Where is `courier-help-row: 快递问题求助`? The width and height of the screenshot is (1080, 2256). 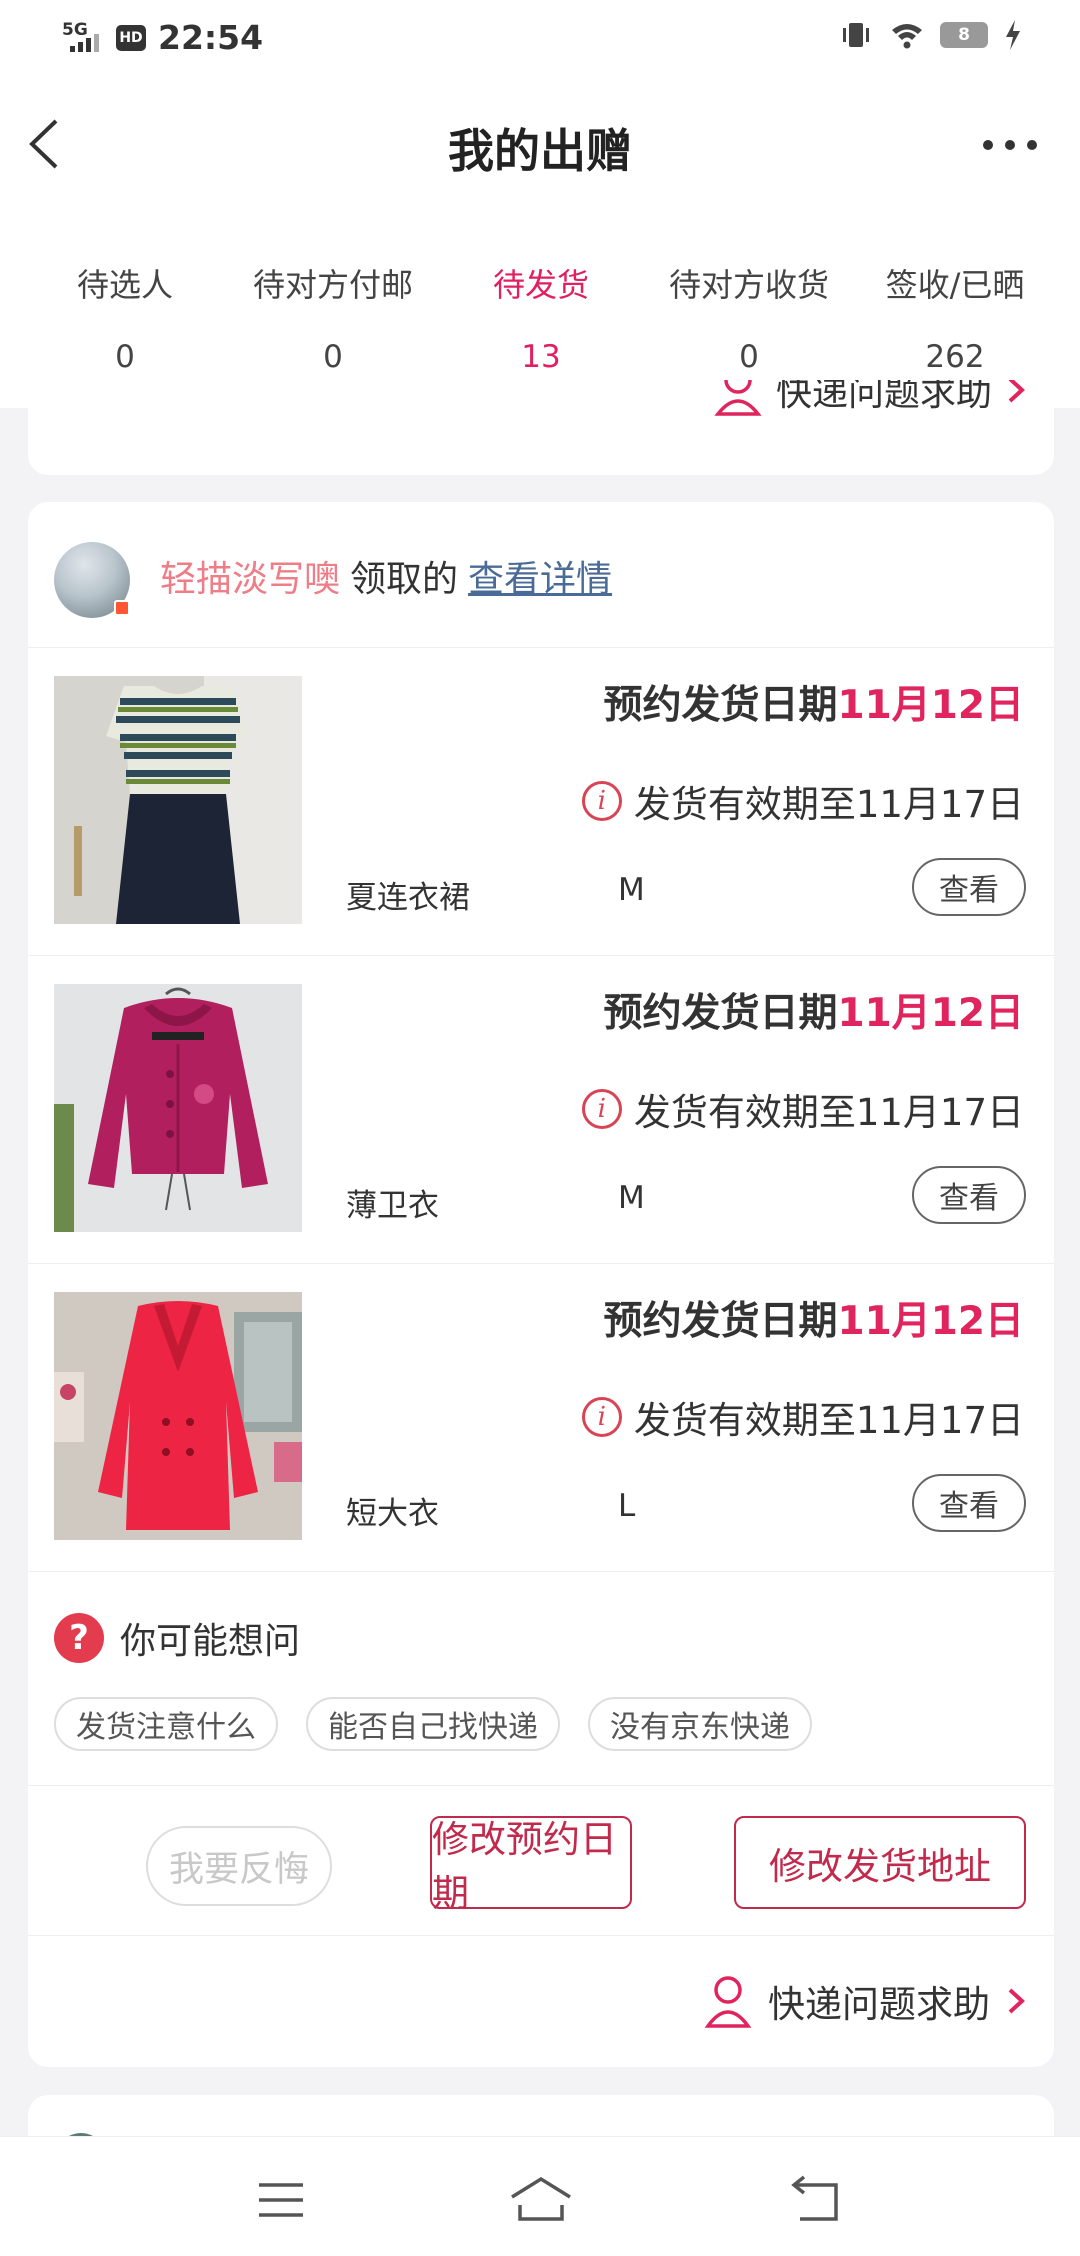
courier-help-row: 快递问题求助 is located at coordinates (541, 2001).